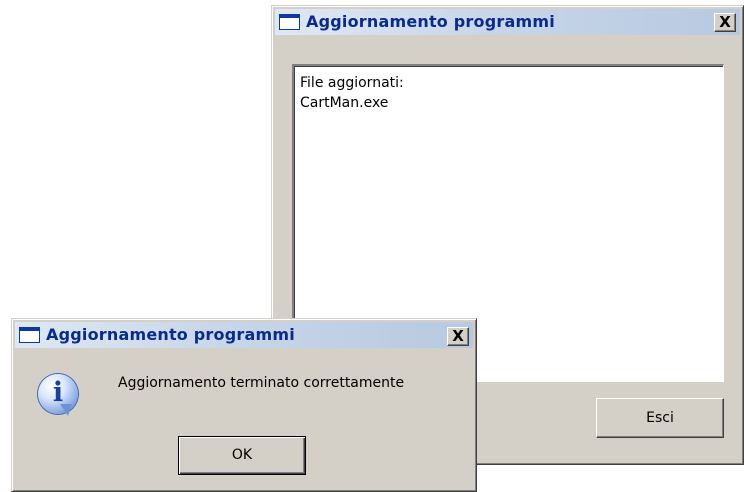 The image size is (744, 492). I want to click on exit-button: Esci, so click(660, 418).